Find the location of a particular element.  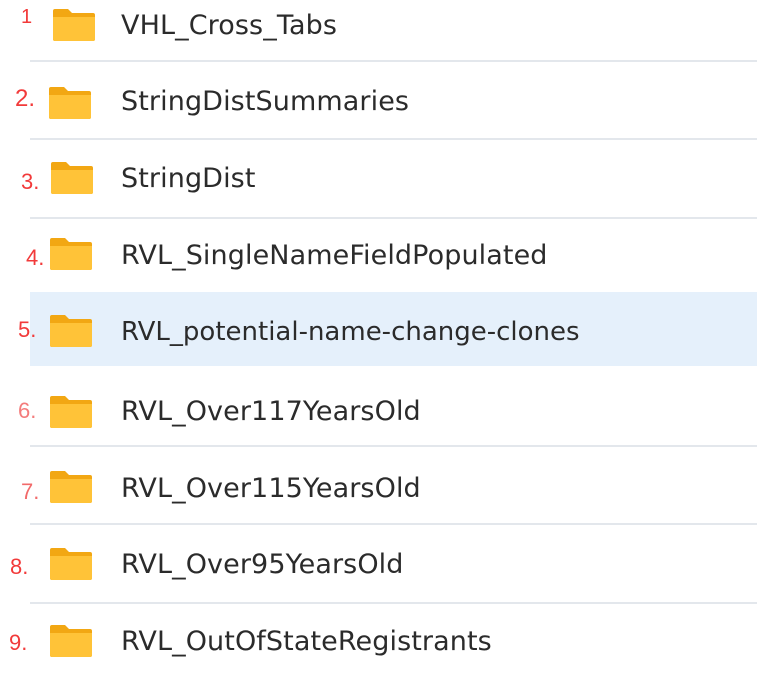

folder-row-stringdistsummaries: 2. StringDistSummaries is located at coordinates (378, 103).